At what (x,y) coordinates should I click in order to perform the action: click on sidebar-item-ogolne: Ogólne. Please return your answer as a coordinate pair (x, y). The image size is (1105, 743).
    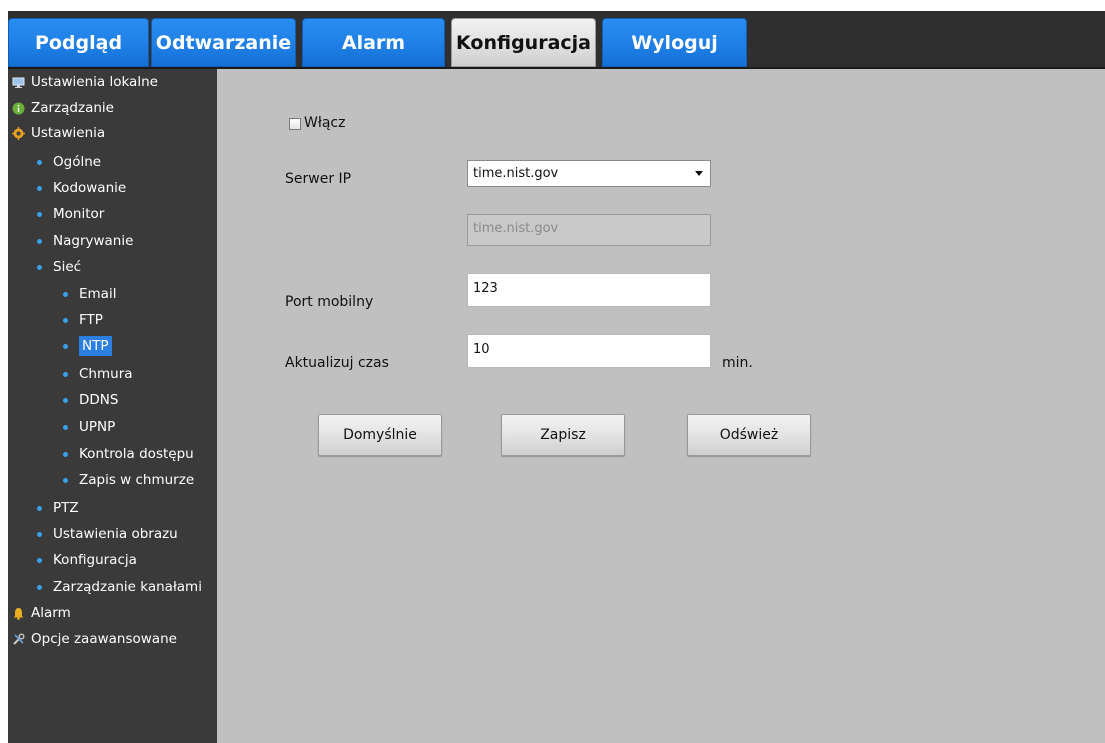
    Looking at the image, I should click on (69, 162).